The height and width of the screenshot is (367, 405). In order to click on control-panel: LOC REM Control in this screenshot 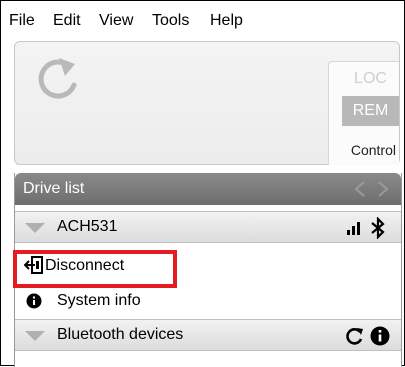, I will do `click(363, 113)`.